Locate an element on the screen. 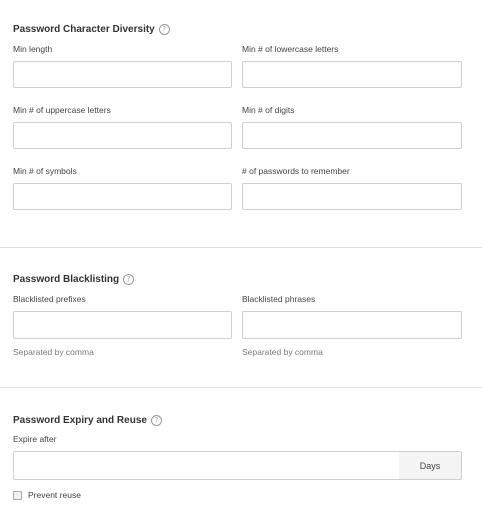  blacklisted-prefixes-input is located at coordinates (122, 325).